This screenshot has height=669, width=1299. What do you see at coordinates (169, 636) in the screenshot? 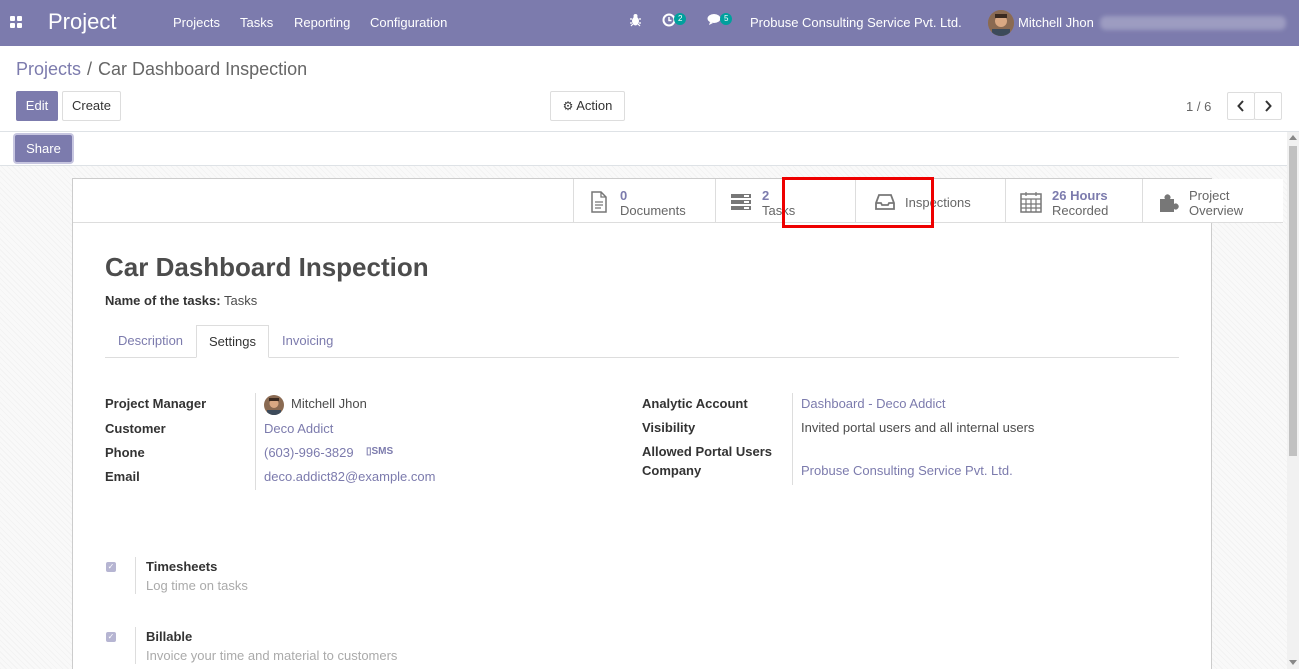
I see `billable-title: Billable` at bounding box center [169, 636].